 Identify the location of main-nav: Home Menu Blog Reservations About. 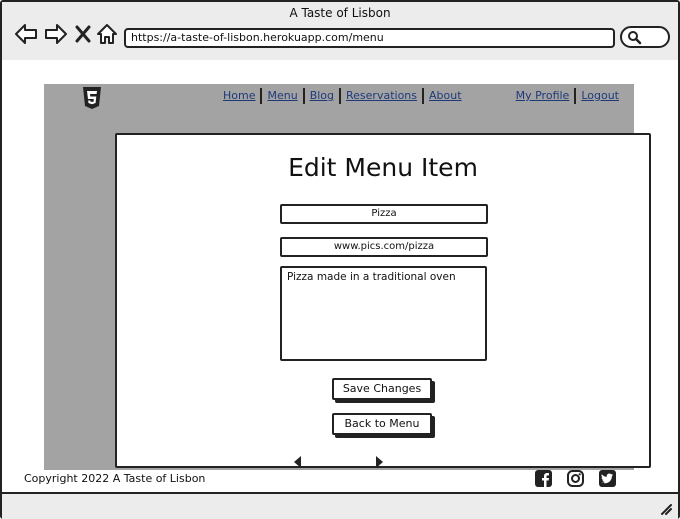
(342, 96).